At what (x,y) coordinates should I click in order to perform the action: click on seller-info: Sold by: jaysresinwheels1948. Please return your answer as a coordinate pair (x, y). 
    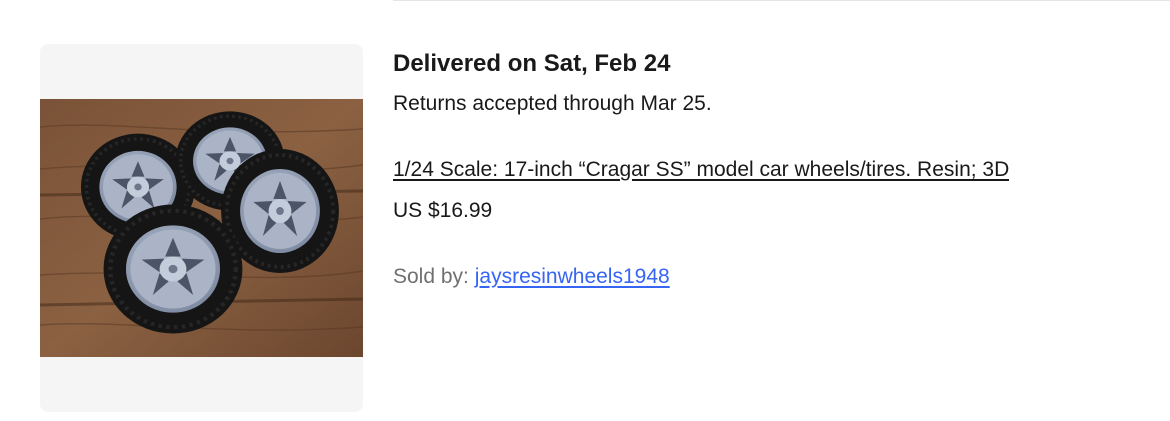
    Looking at the image, I should click on (773, 277).